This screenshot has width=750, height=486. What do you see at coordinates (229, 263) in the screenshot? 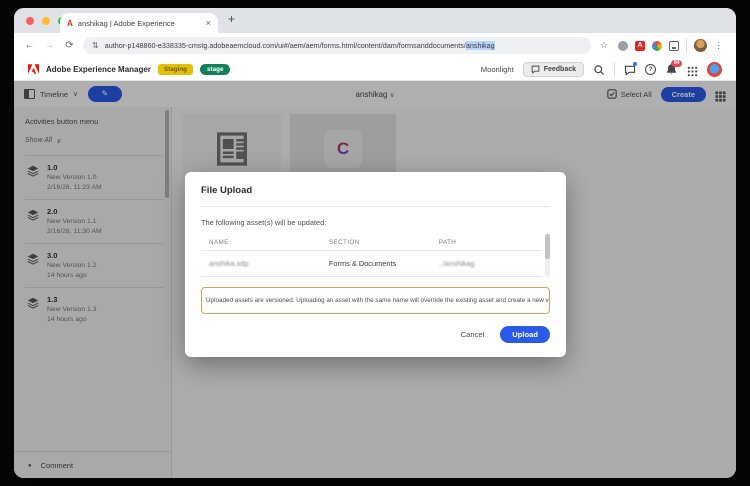
I see `asset-name-cell: anshika.xdp` at bounding box center [229, 263].